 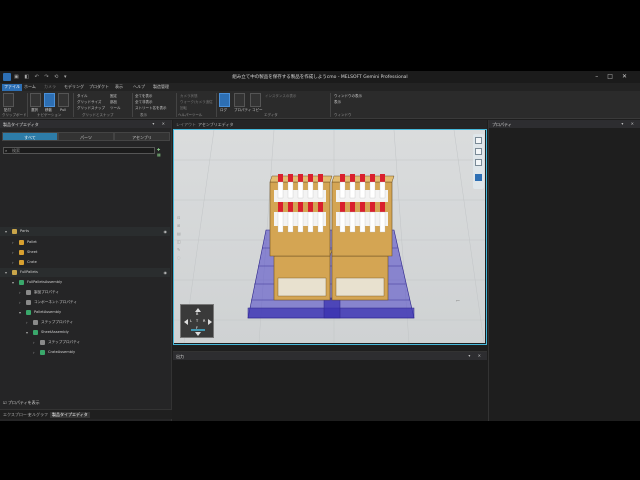 What do you see at coordinates (85, 242) in the screenshot?
I see `tree-item: › Pallet` at bounding box center [85, 242].